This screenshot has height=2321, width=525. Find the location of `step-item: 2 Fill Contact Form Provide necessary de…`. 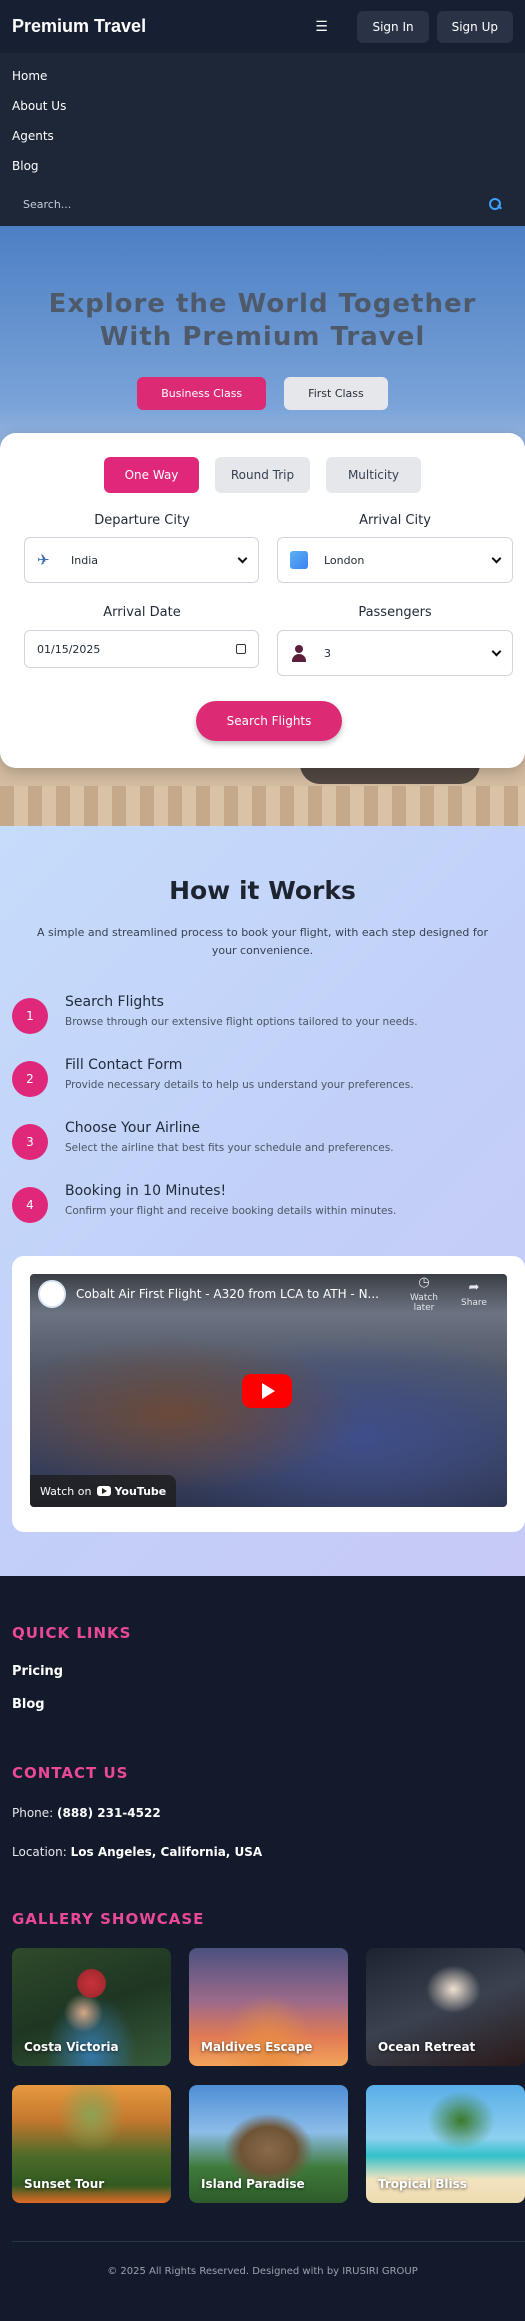

step-item: 2 Fill Contact Form Provide necessary de… is located at coordinates (262, 1082).